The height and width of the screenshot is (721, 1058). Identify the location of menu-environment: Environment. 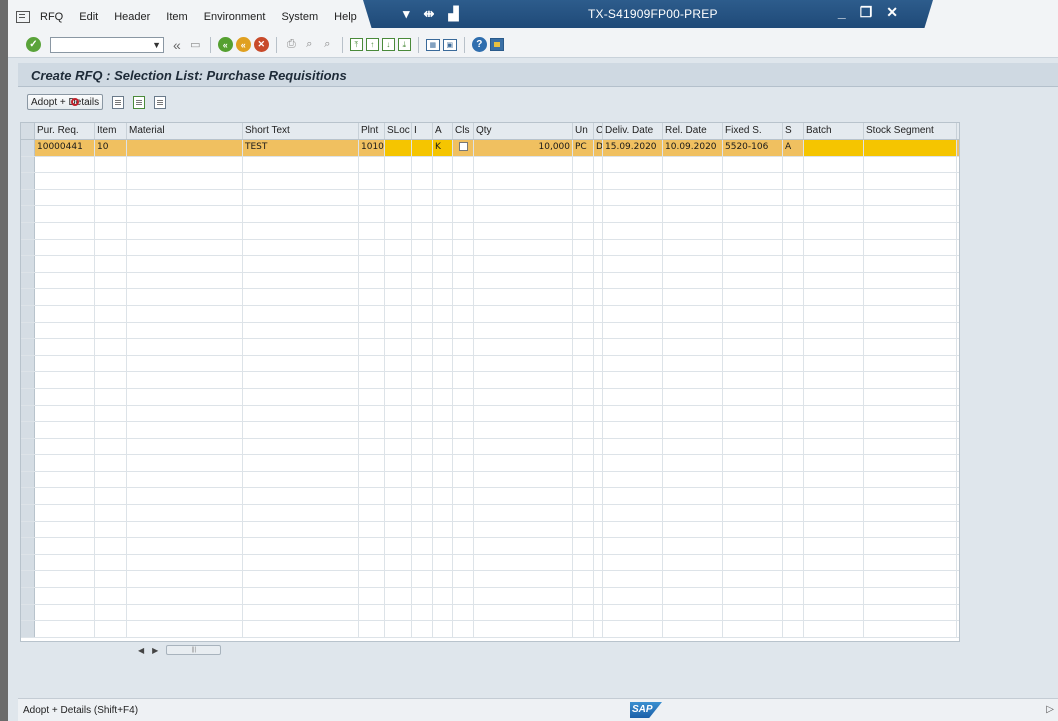
(235, 17).